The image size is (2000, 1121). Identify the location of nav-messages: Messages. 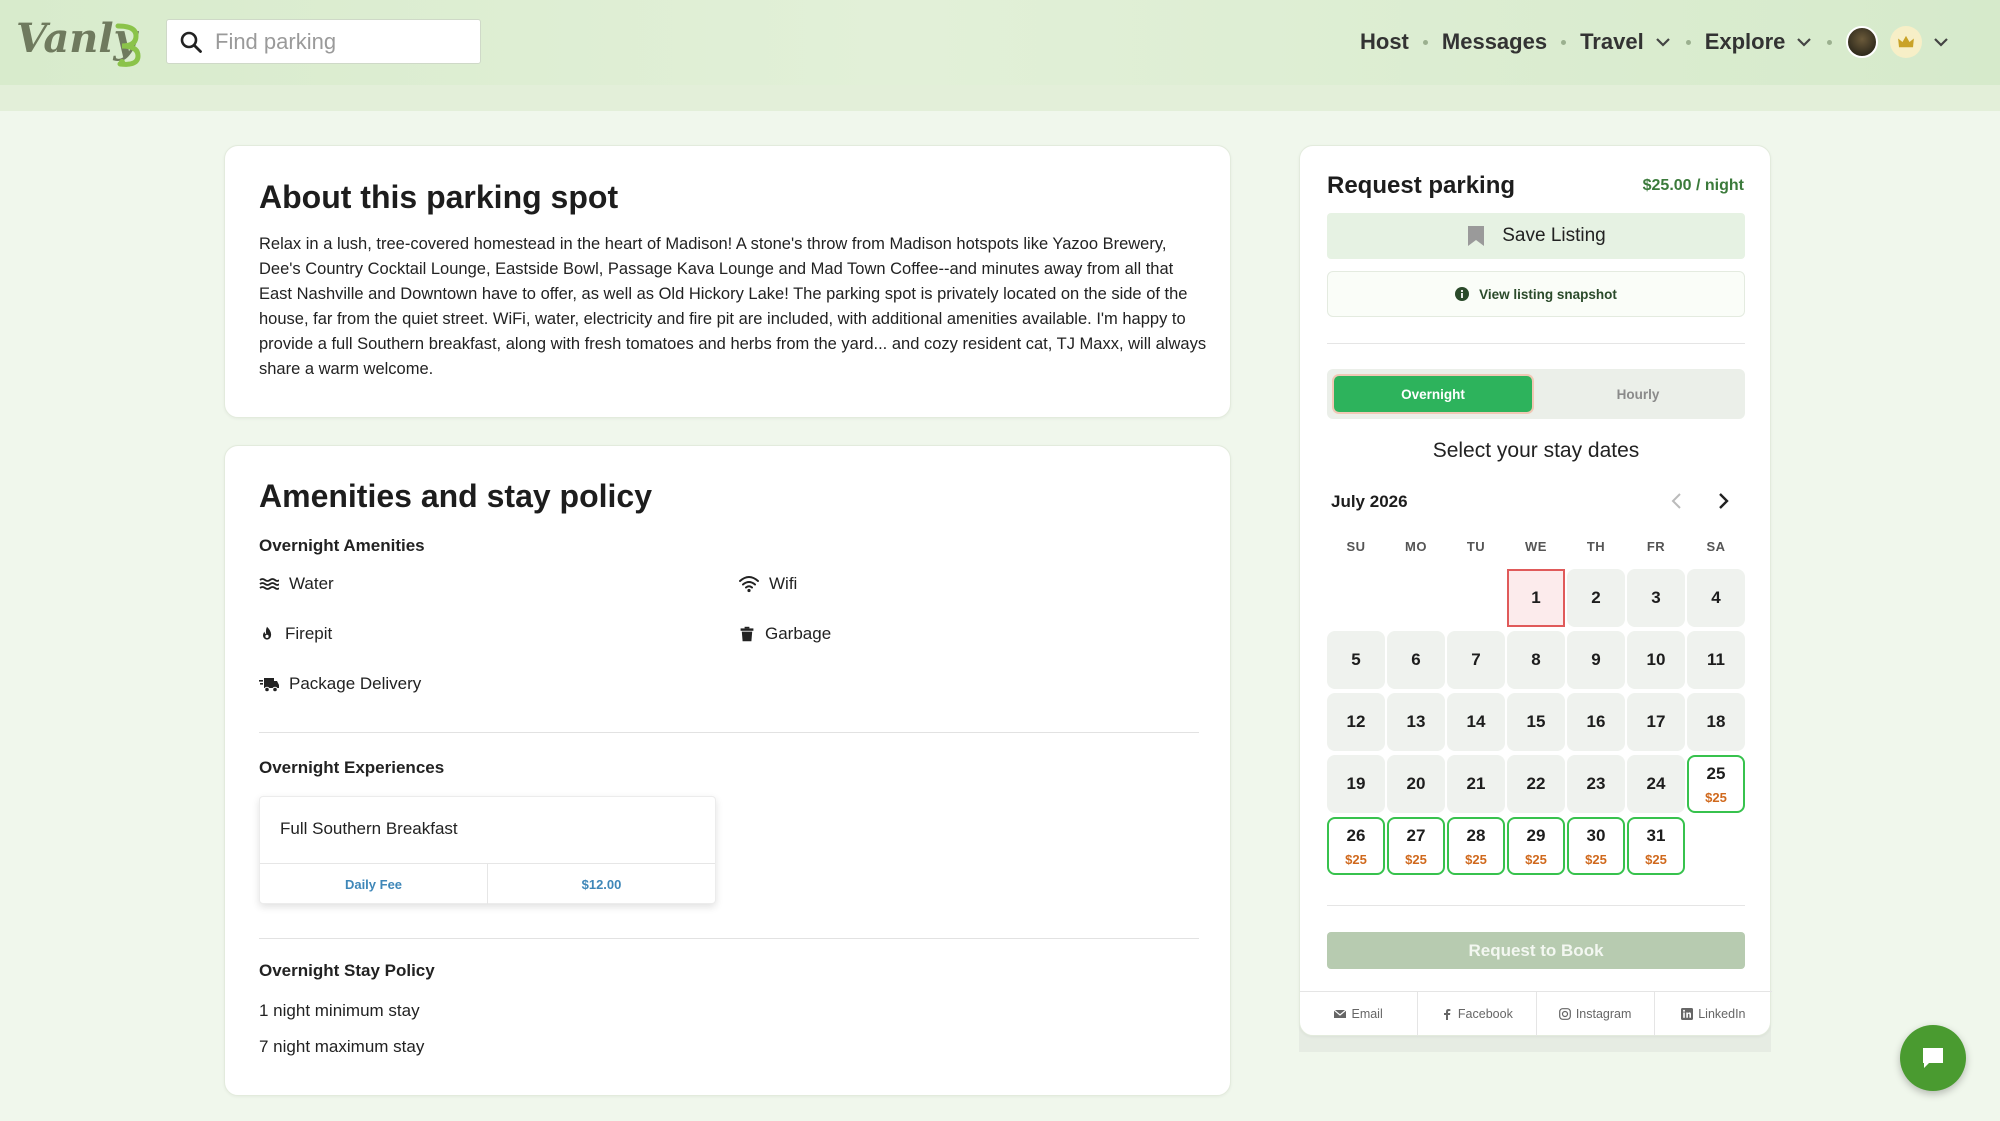
(1494, 42).